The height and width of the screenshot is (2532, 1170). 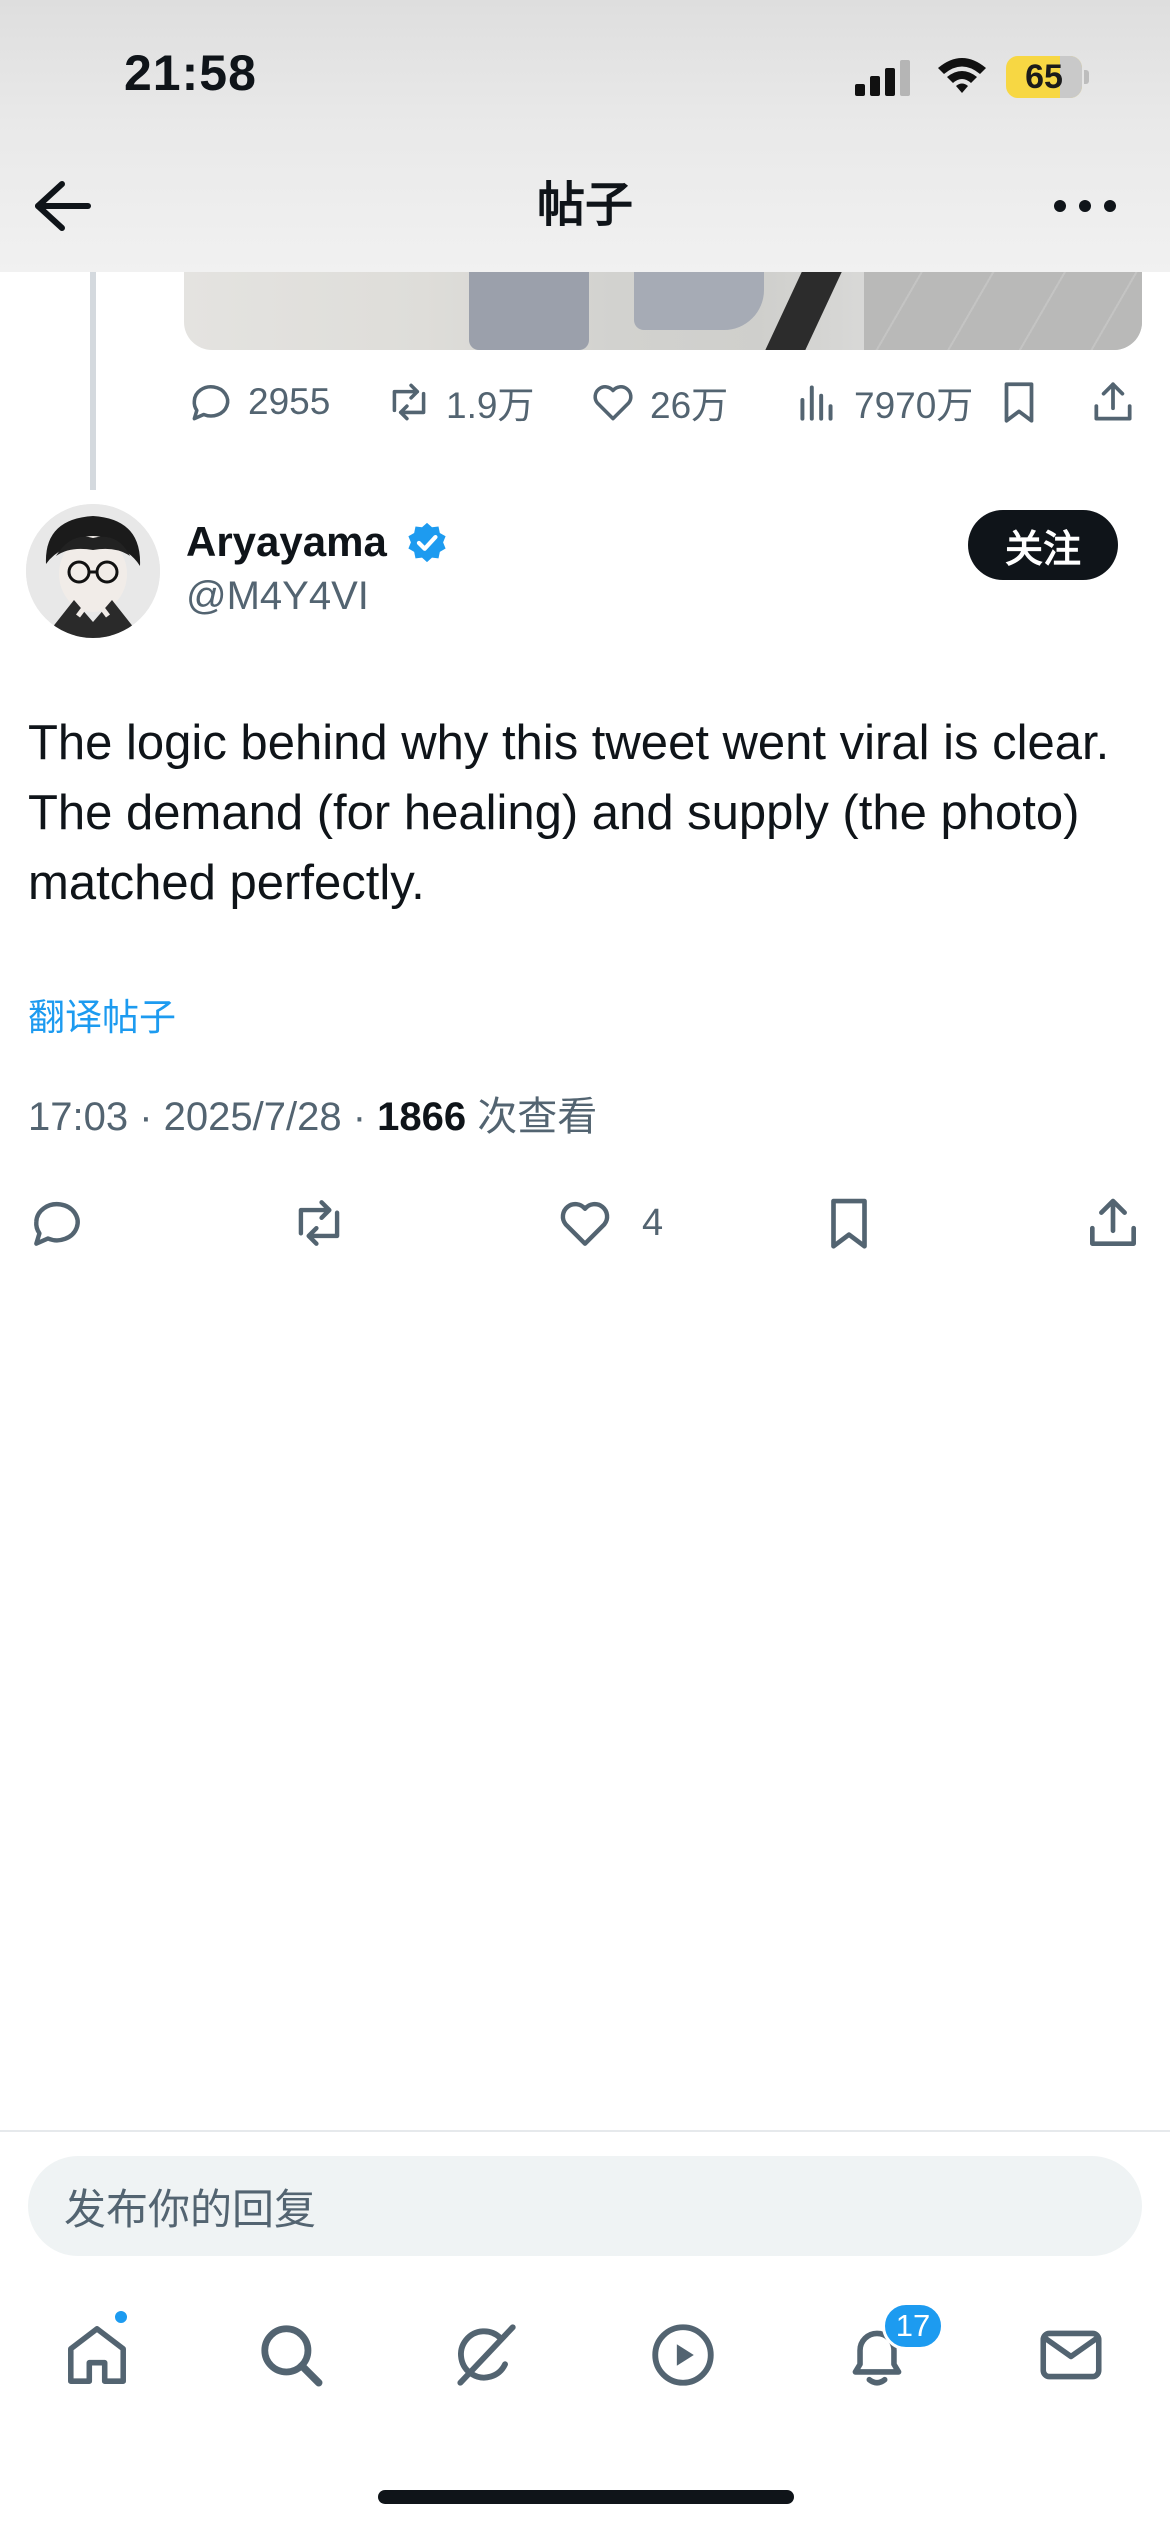 What do you see at coordinates (289, 401) in the screenshot?
I see `parent-reply-count: 2955` at bounding box center [289, 401].